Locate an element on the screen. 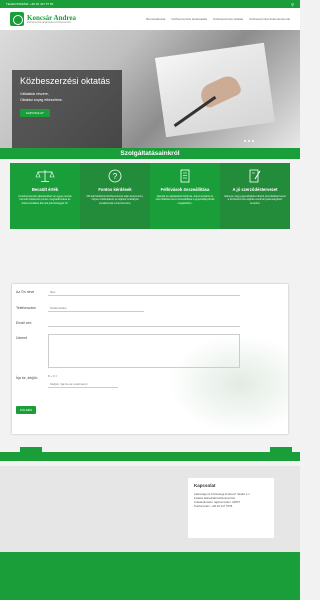 The width and height of the screenshot is (320, 600). section-divider is located at coordinates (150, 454).